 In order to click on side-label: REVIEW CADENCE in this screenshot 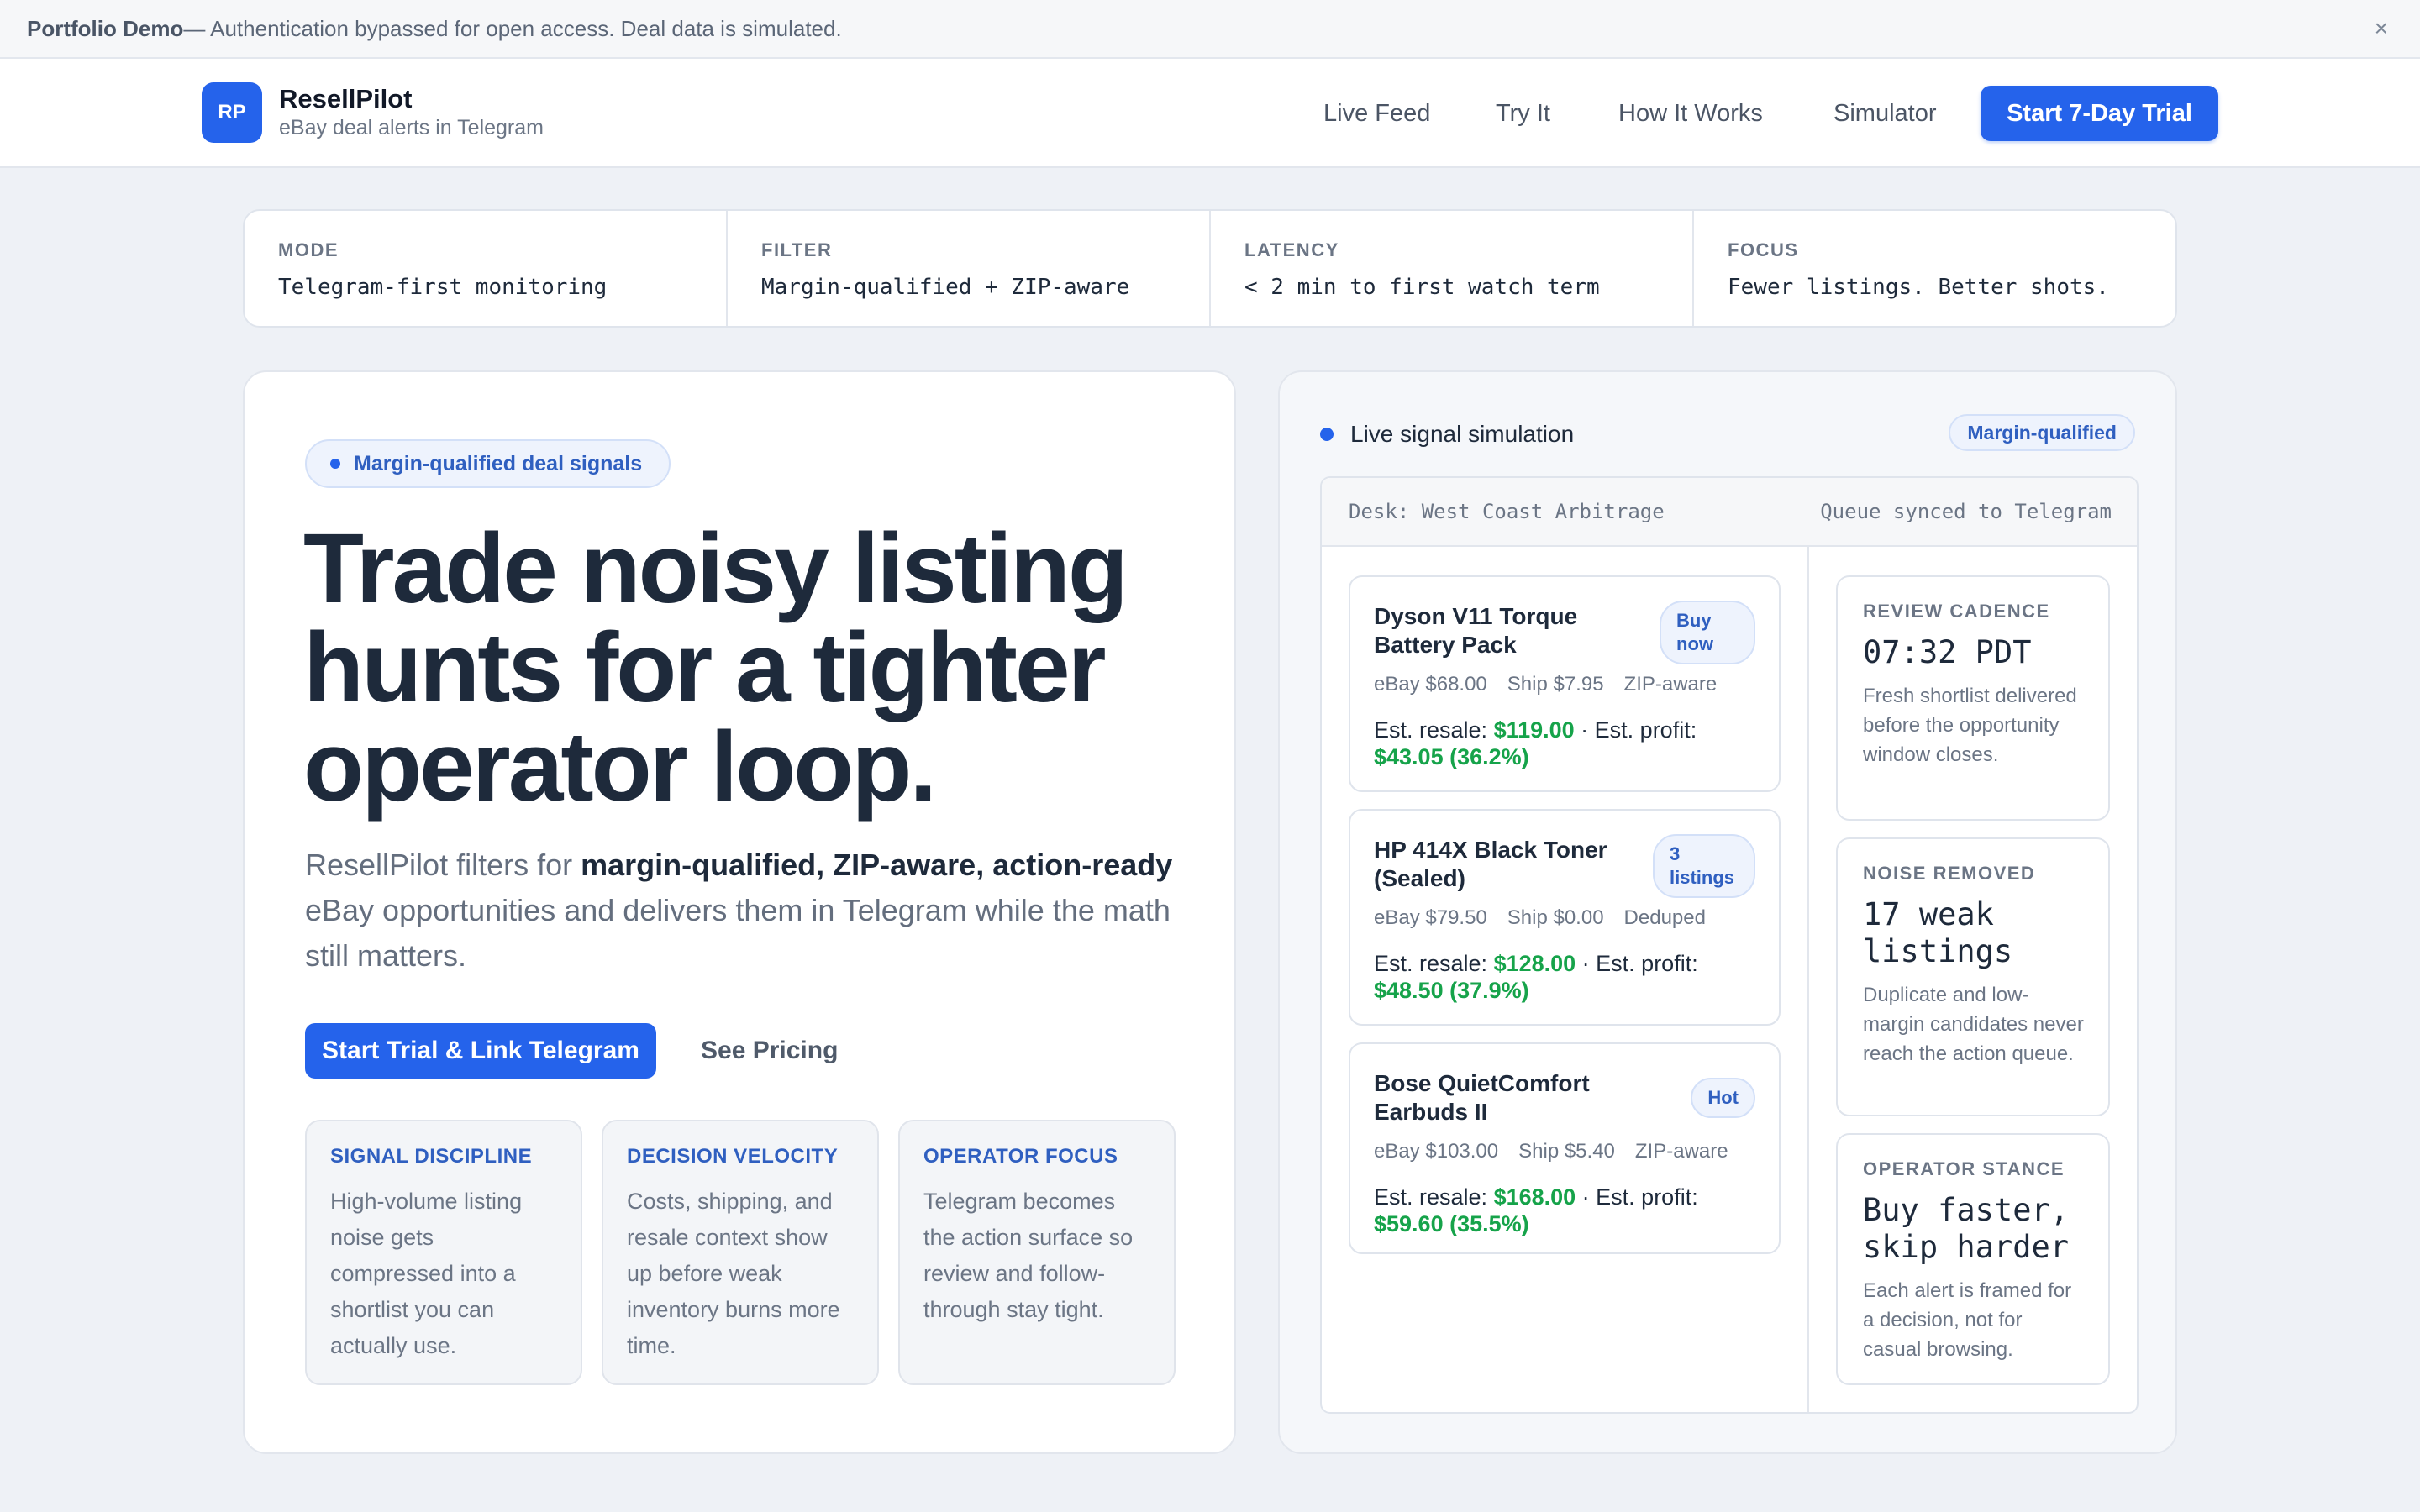, I will do `click(1956, 611)`.